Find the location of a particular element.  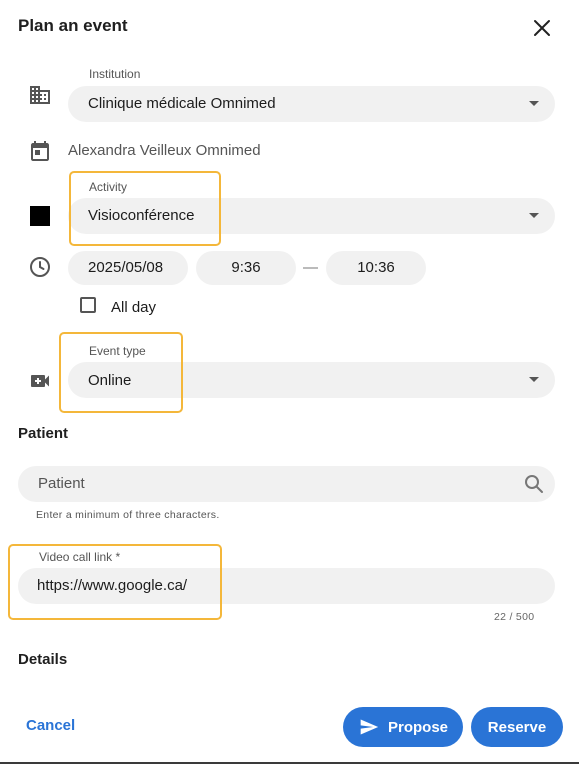

start-time-value: 9:36 is located at coordinates (246, 267).